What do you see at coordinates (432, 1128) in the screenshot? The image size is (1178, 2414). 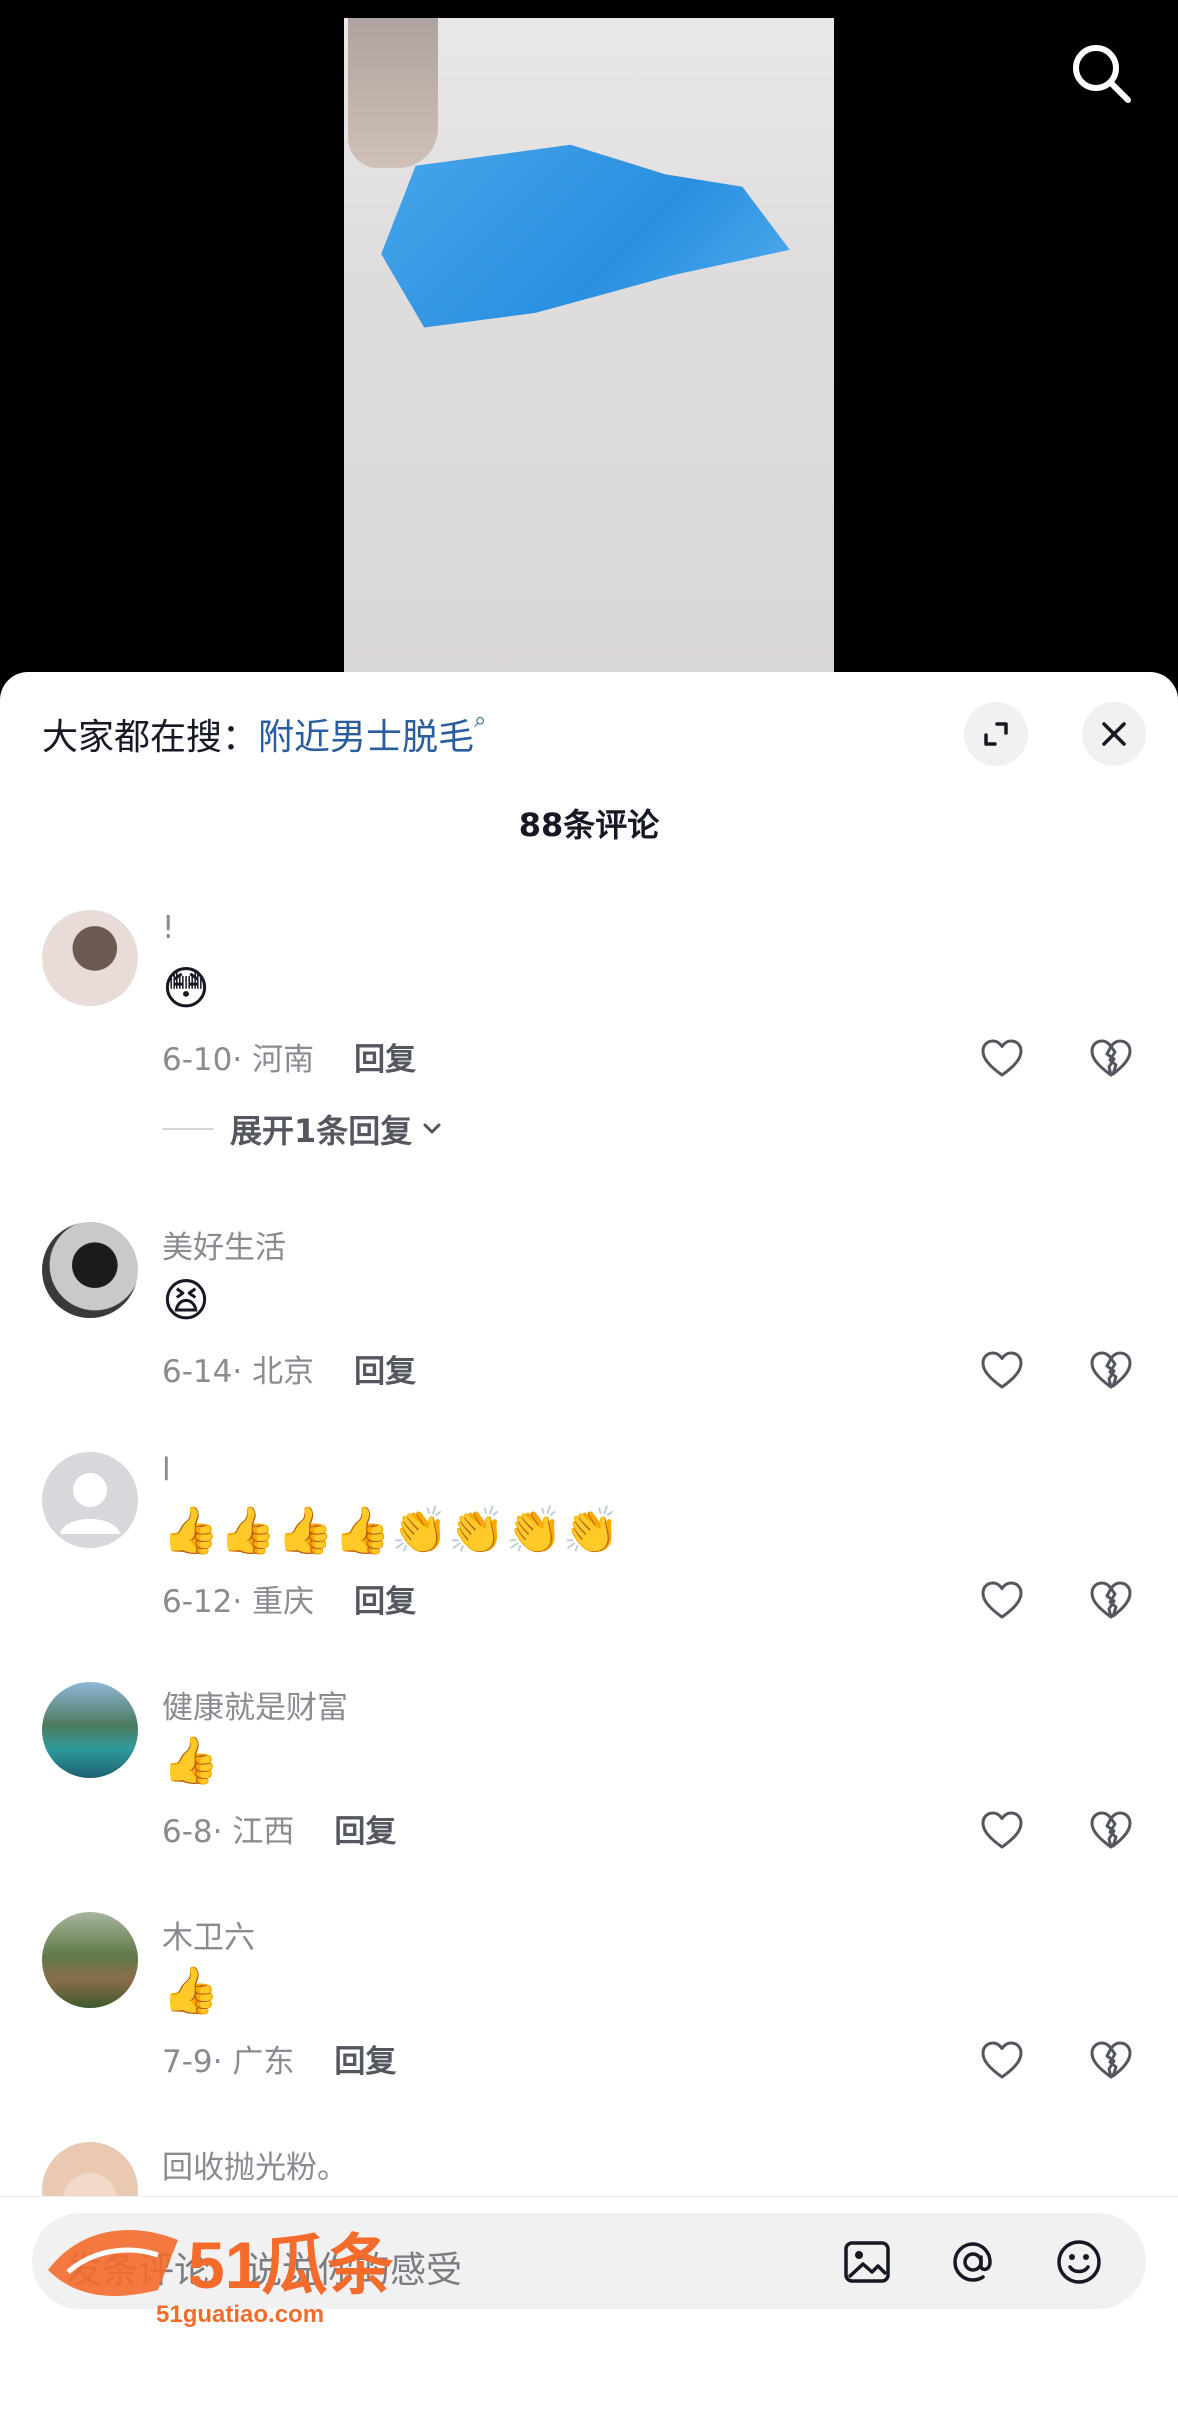 I see `chevron-down-icon` at bounding box center [432, 1128].